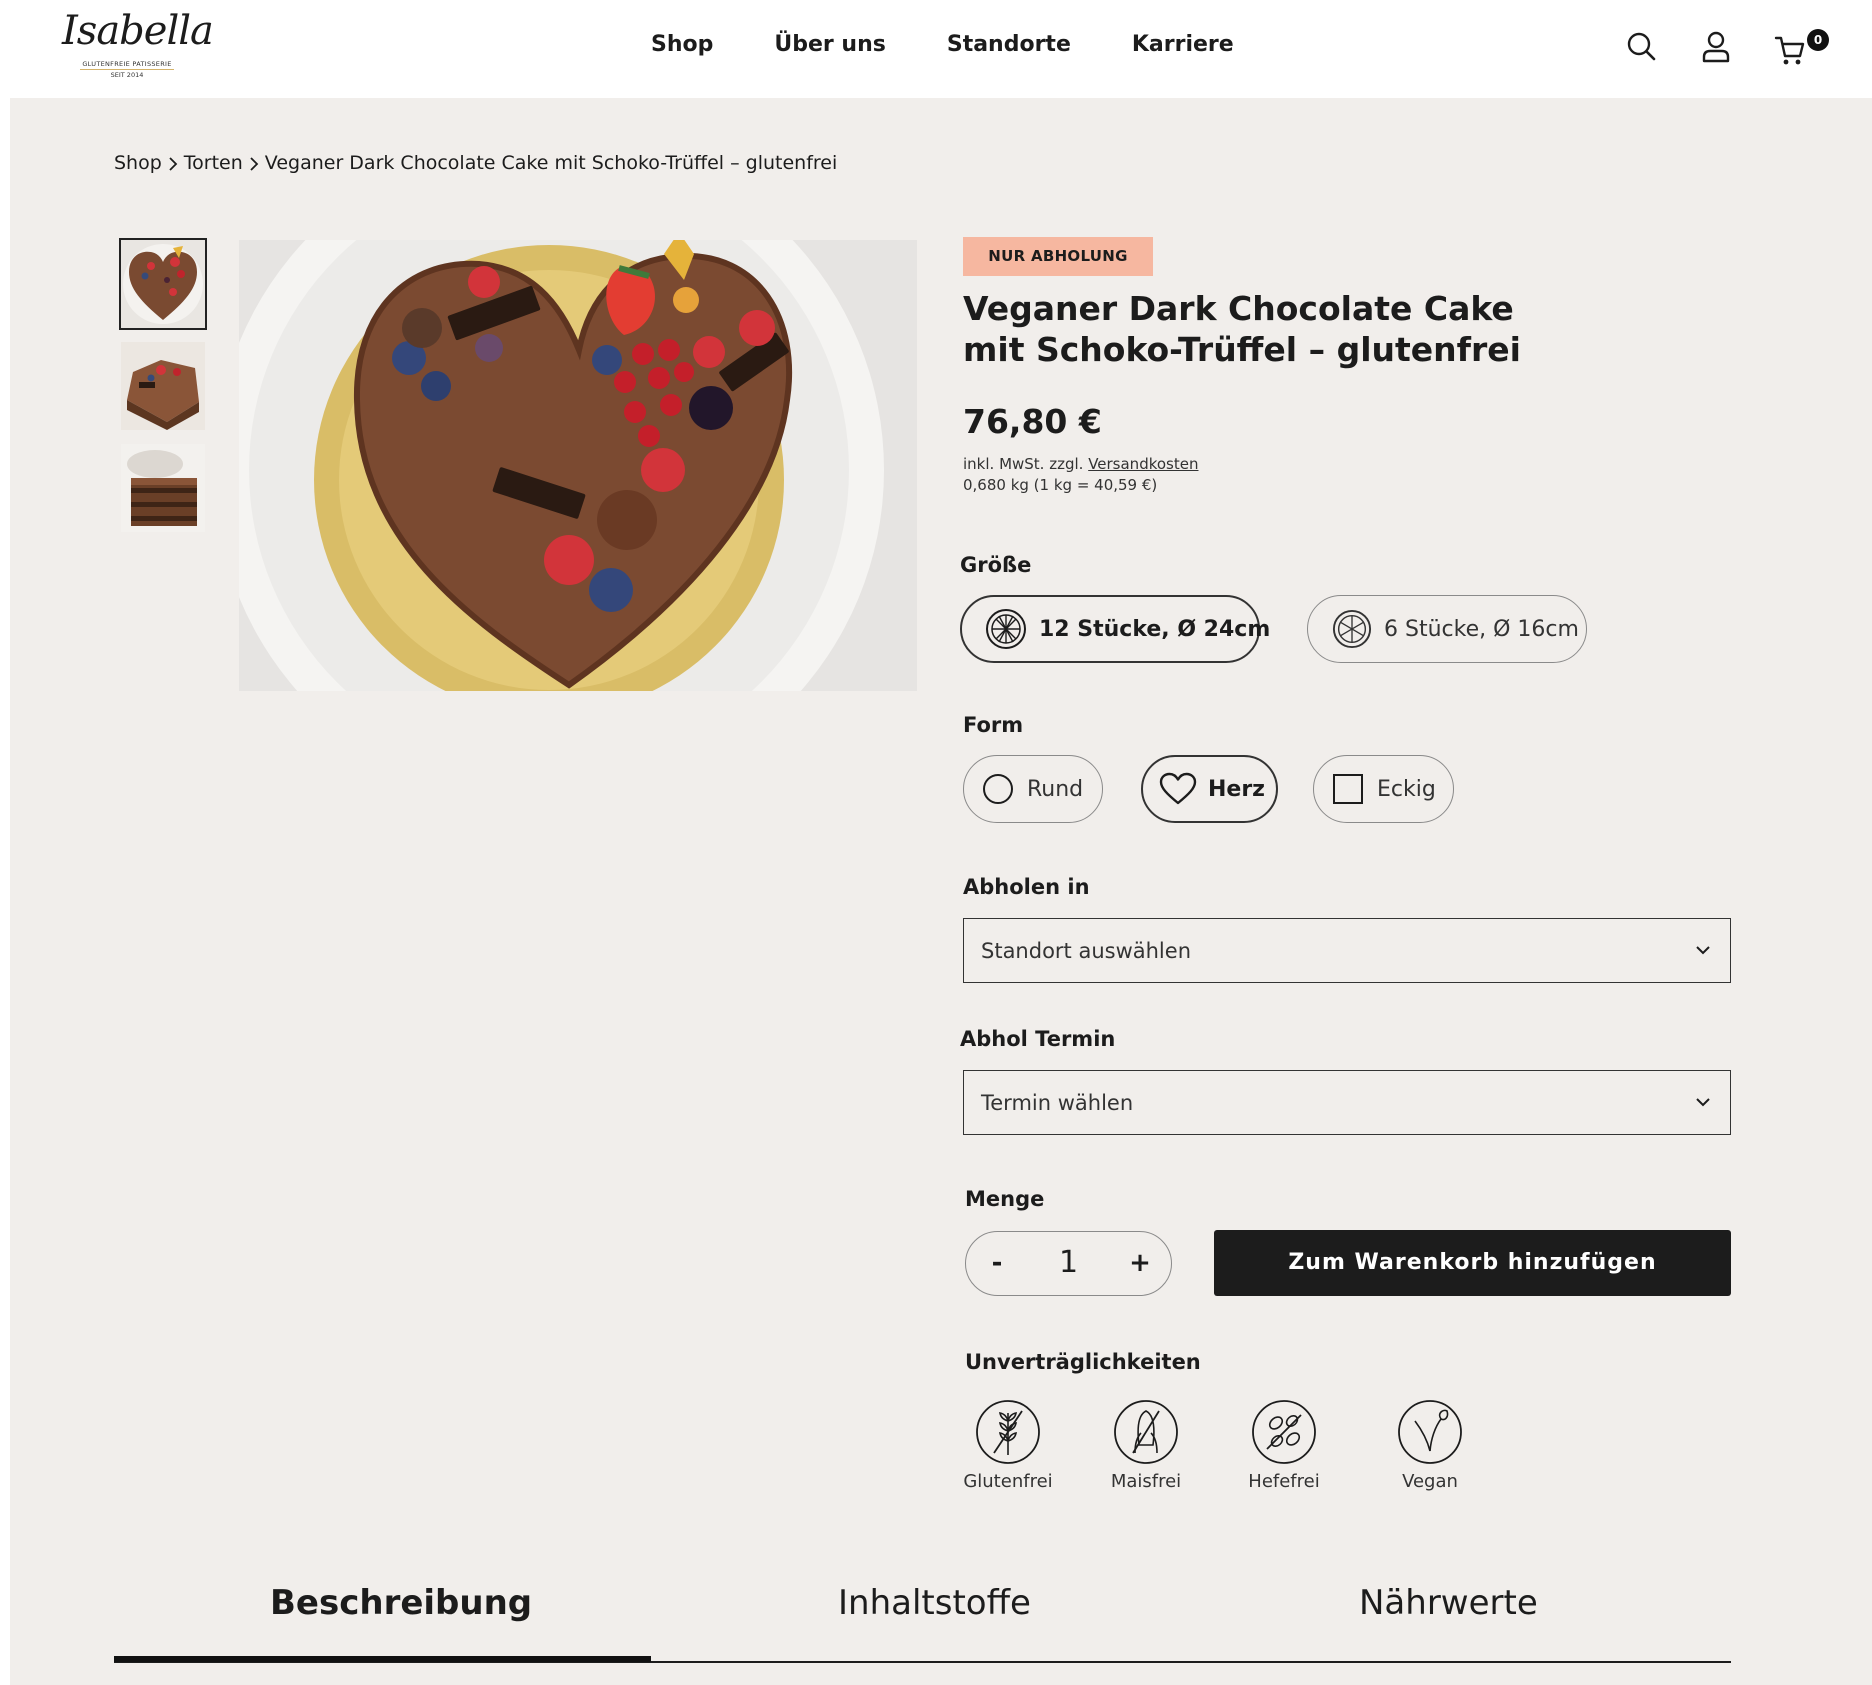  I want to click on form-option-eckig: Eckig, so click(1383, 789).